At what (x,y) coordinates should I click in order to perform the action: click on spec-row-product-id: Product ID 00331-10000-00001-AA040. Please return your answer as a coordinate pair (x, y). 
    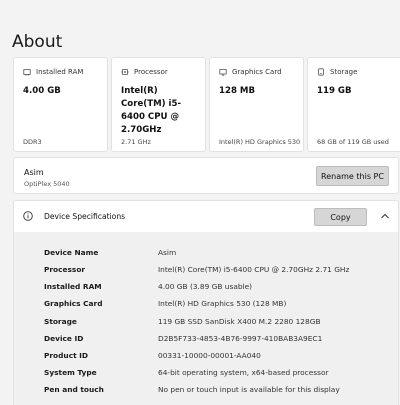
    Looking at the image, I should click on (214, 357).